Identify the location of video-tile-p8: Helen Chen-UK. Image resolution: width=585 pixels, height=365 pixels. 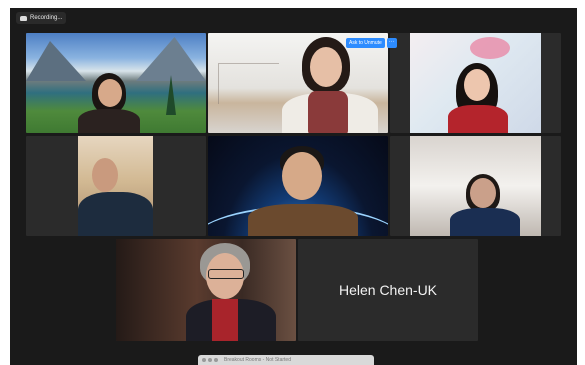
(388, 290).